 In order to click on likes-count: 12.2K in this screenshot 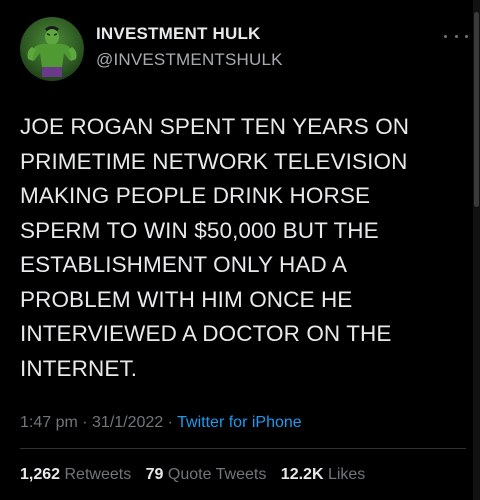, I will do `click(302, 474)`.